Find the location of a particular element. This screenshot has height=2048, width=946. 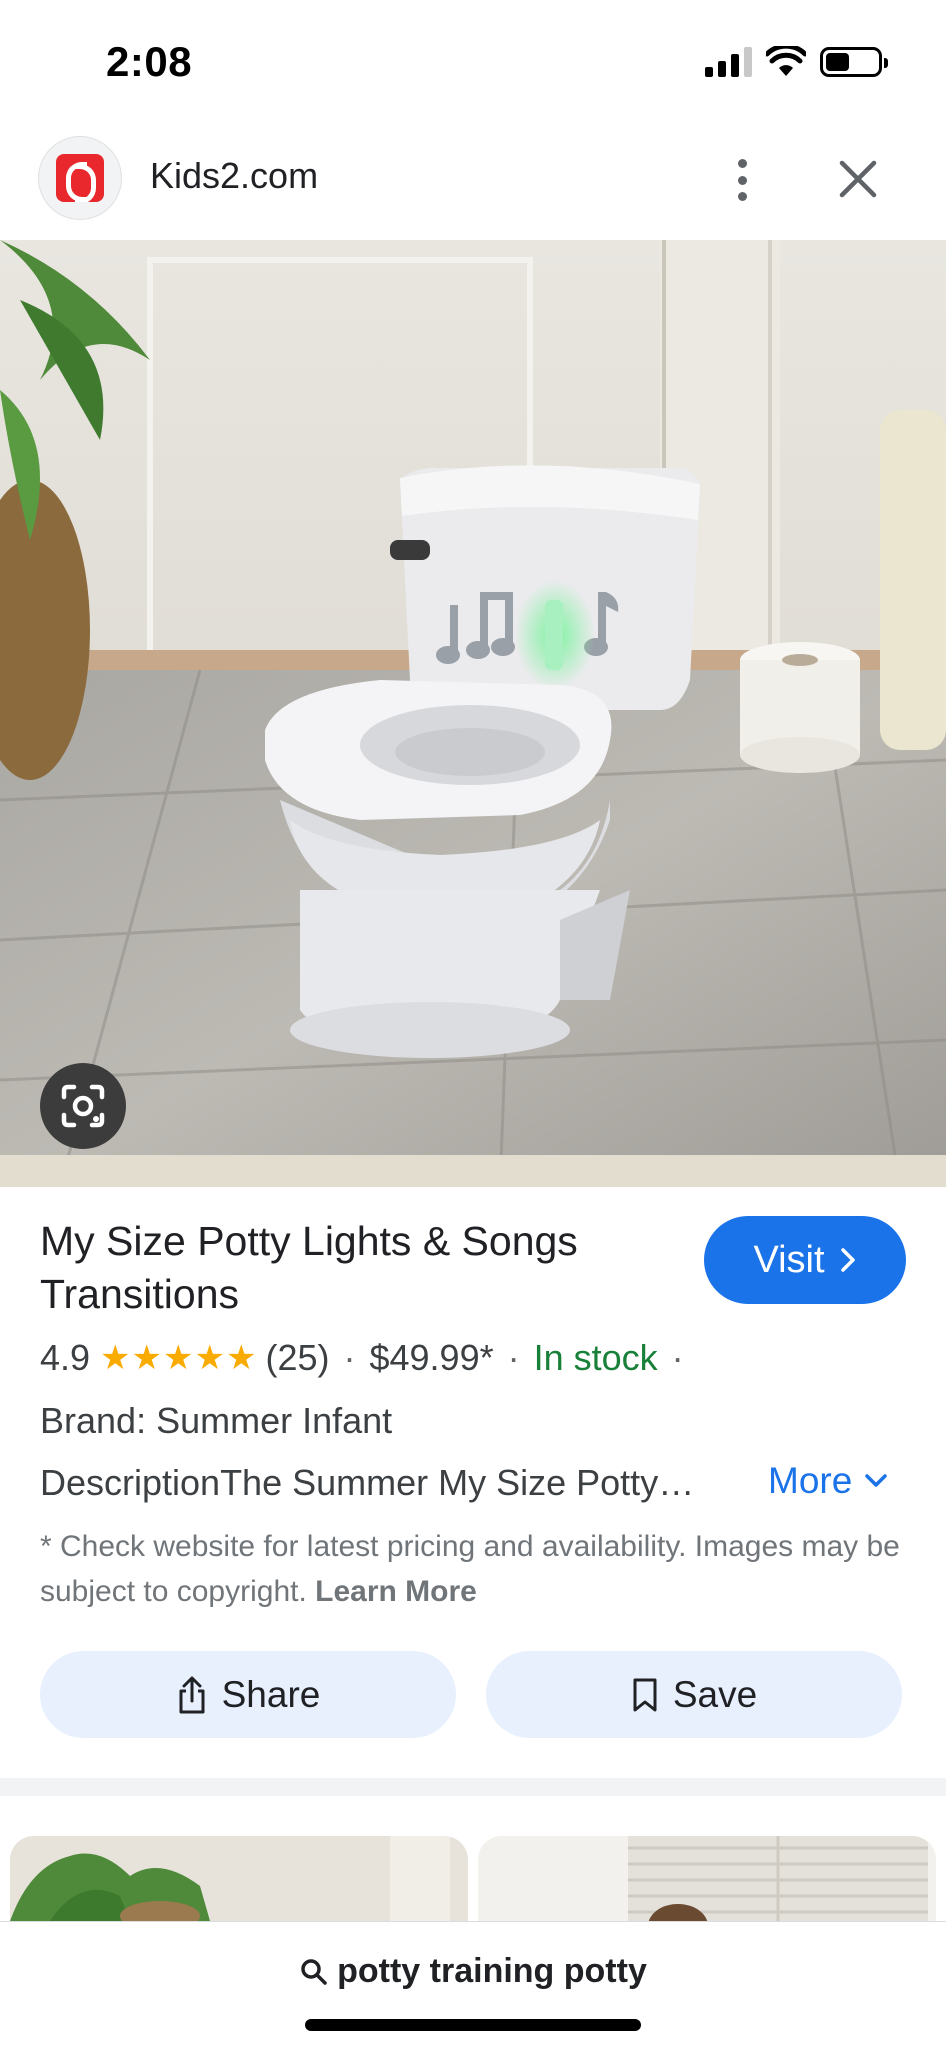

search-query: potty training potty is located at coordinates (473, 1971).